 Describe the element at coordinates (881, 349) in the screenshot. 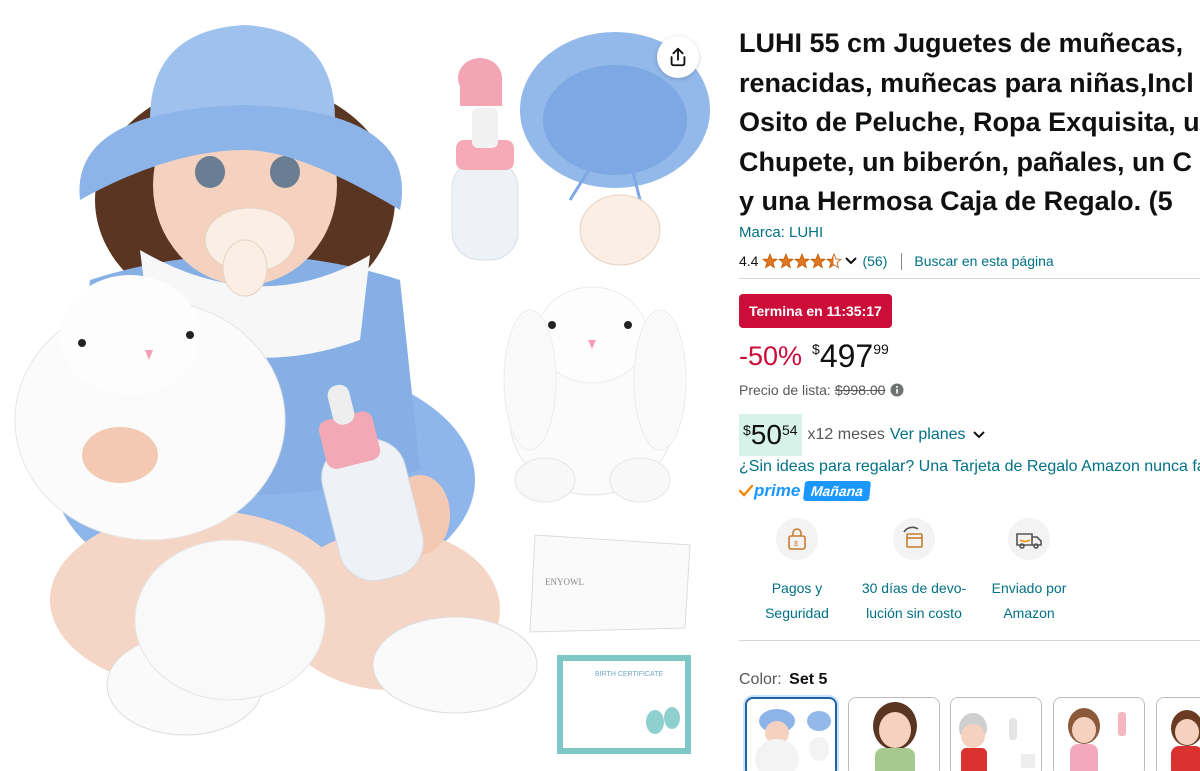

I see `price-fraction: 99` at that location.